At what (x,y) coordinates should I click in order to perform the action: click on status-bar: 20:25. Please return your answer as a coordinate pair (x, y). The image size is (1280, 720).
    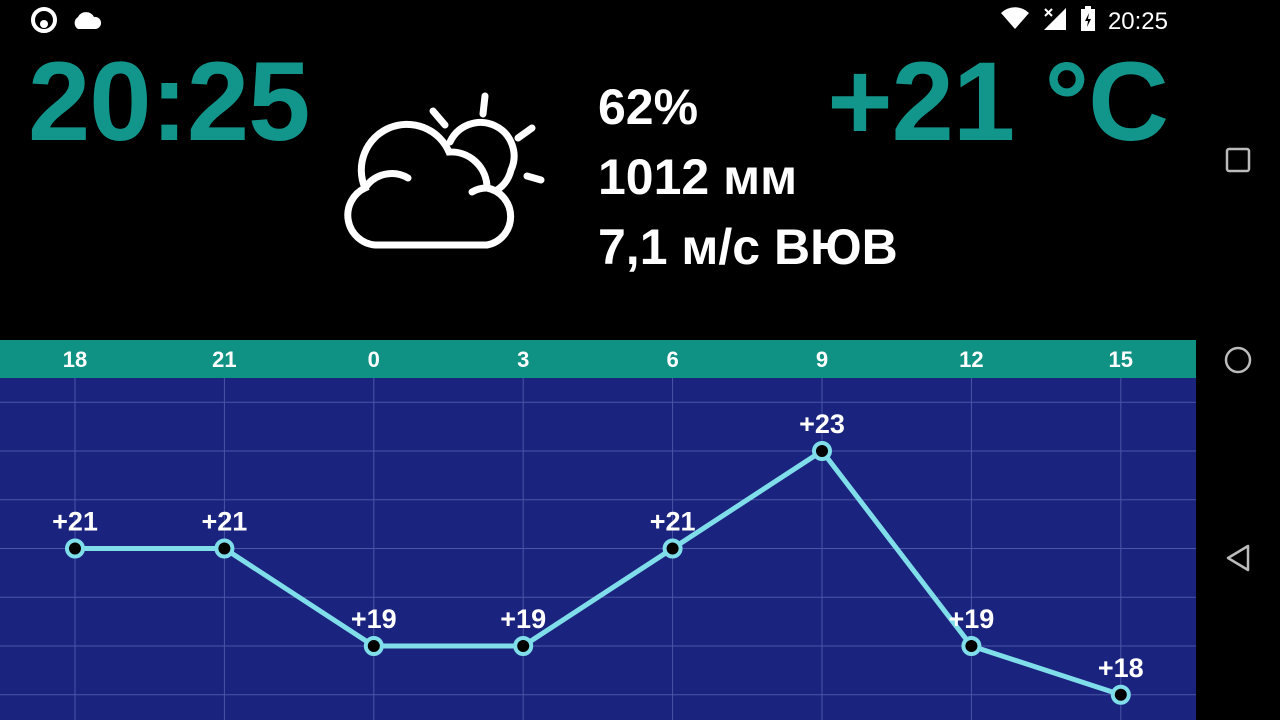
    Looking at the image, I should click on (598, 22).